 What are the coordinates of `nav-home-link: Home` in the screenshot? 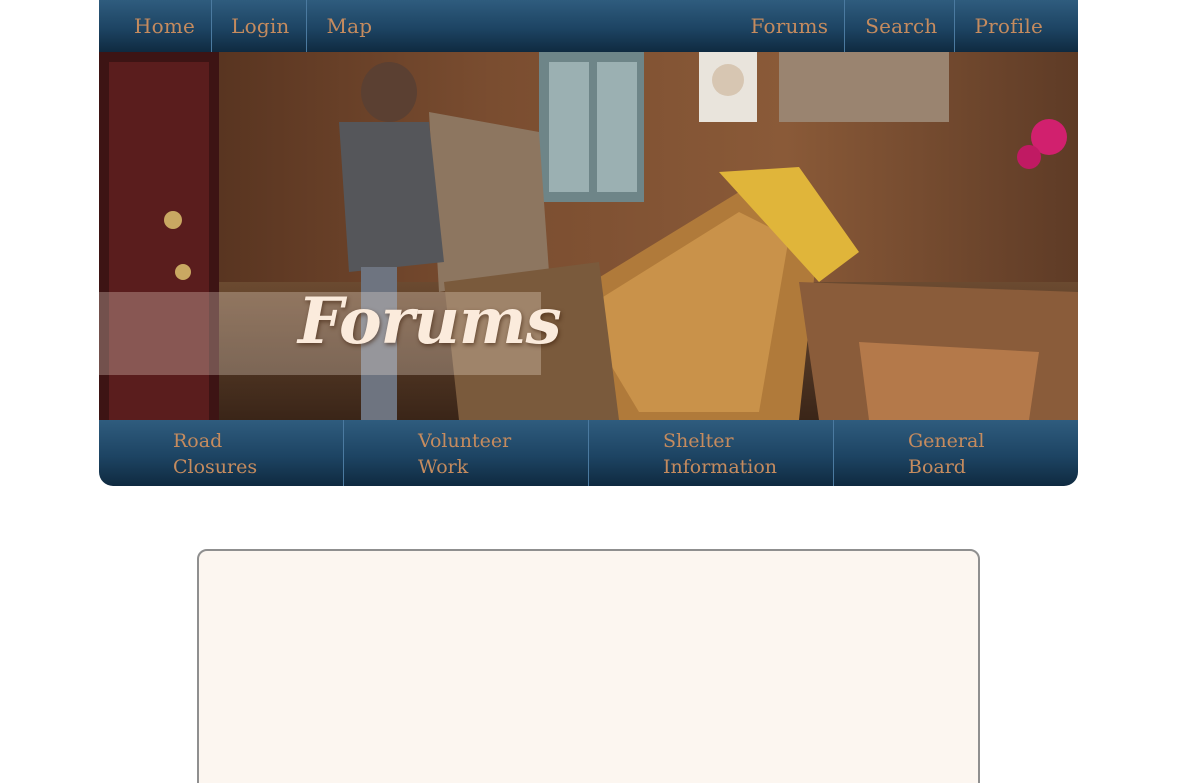 It's located at (156, 26).